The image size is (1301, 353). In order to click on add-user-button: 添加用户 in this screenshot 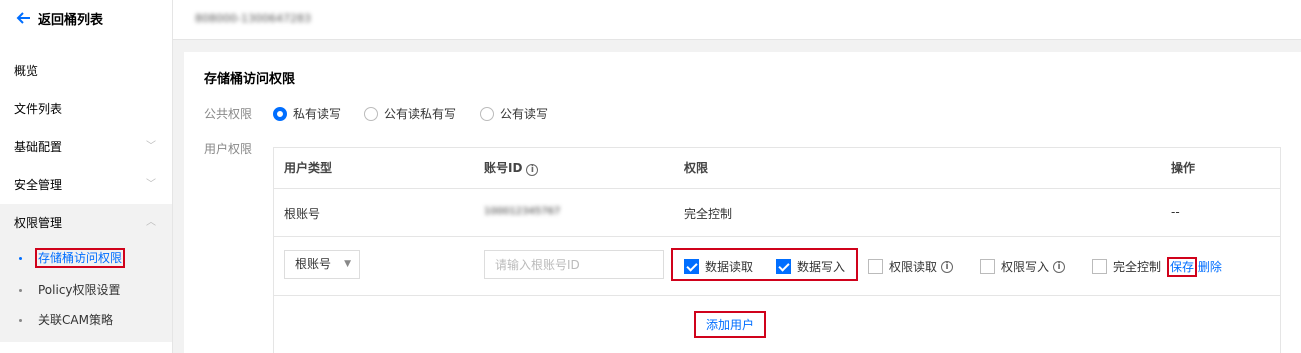, I will do `click(730, 325)`.